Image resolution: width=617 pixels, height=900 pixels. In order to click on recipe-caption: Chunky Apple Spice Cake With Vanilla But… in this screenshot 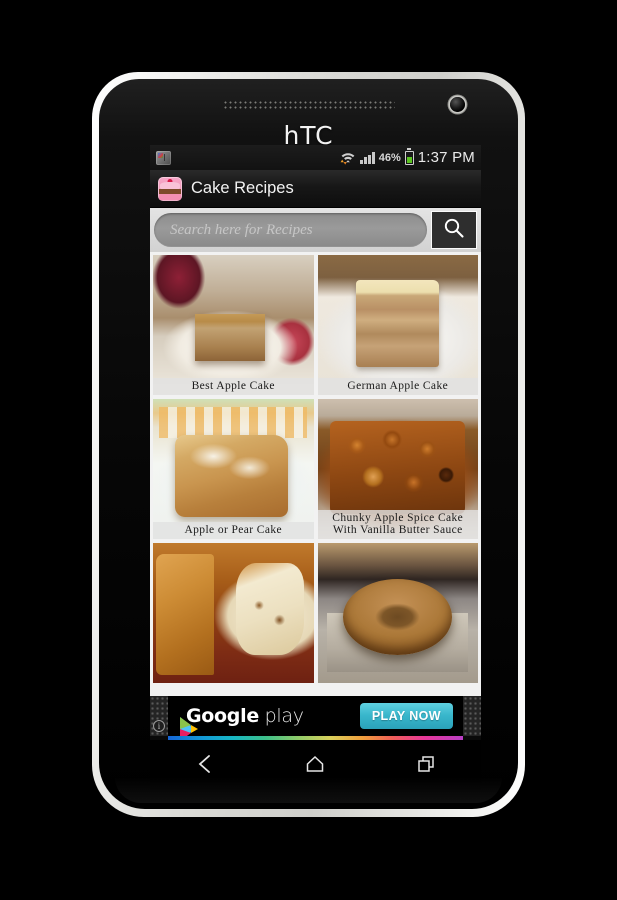, I will do `click(397, 524)`.